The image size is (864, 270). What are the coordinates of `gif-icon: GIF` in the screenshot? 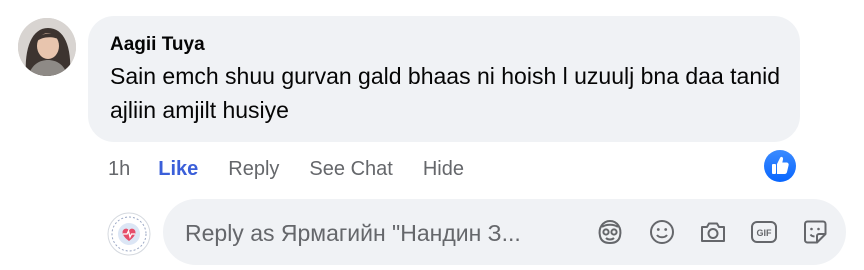 It's located at (764, 232).